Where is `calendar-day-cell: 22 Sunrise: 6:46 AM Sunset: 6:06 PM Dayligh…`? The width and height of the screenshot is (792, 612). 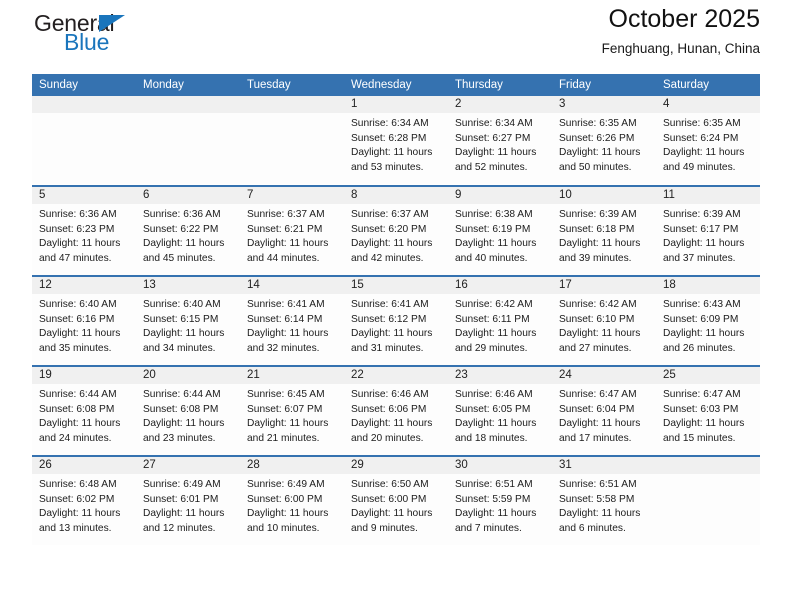 calendar-day-cell: 22 Sunrise: 6:46 AM Sunset: 6:06 PM Dayligh… is located at coordinates (396, 410).